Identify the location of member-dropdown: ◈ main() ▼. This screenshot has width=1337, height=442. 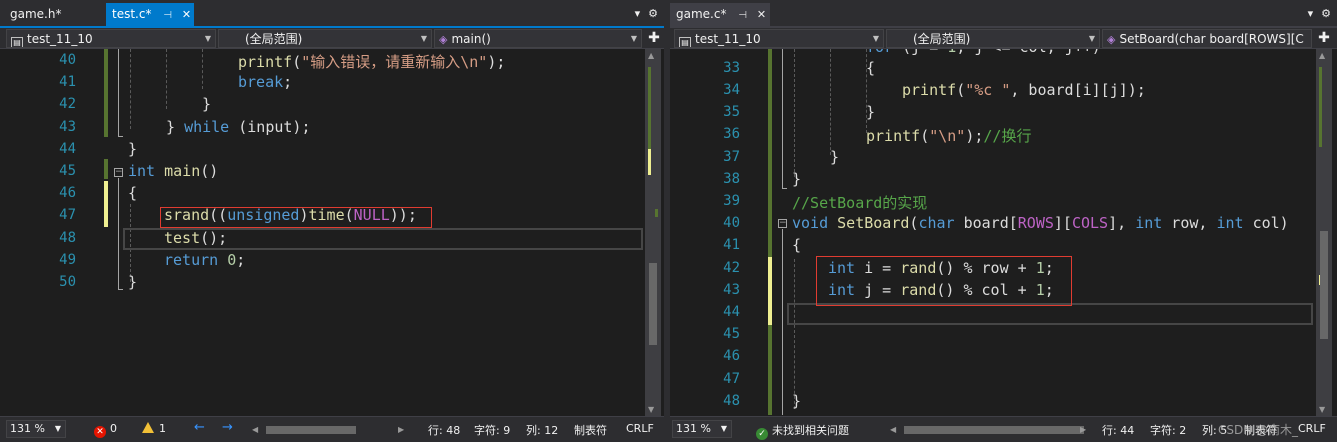
(538, 38).